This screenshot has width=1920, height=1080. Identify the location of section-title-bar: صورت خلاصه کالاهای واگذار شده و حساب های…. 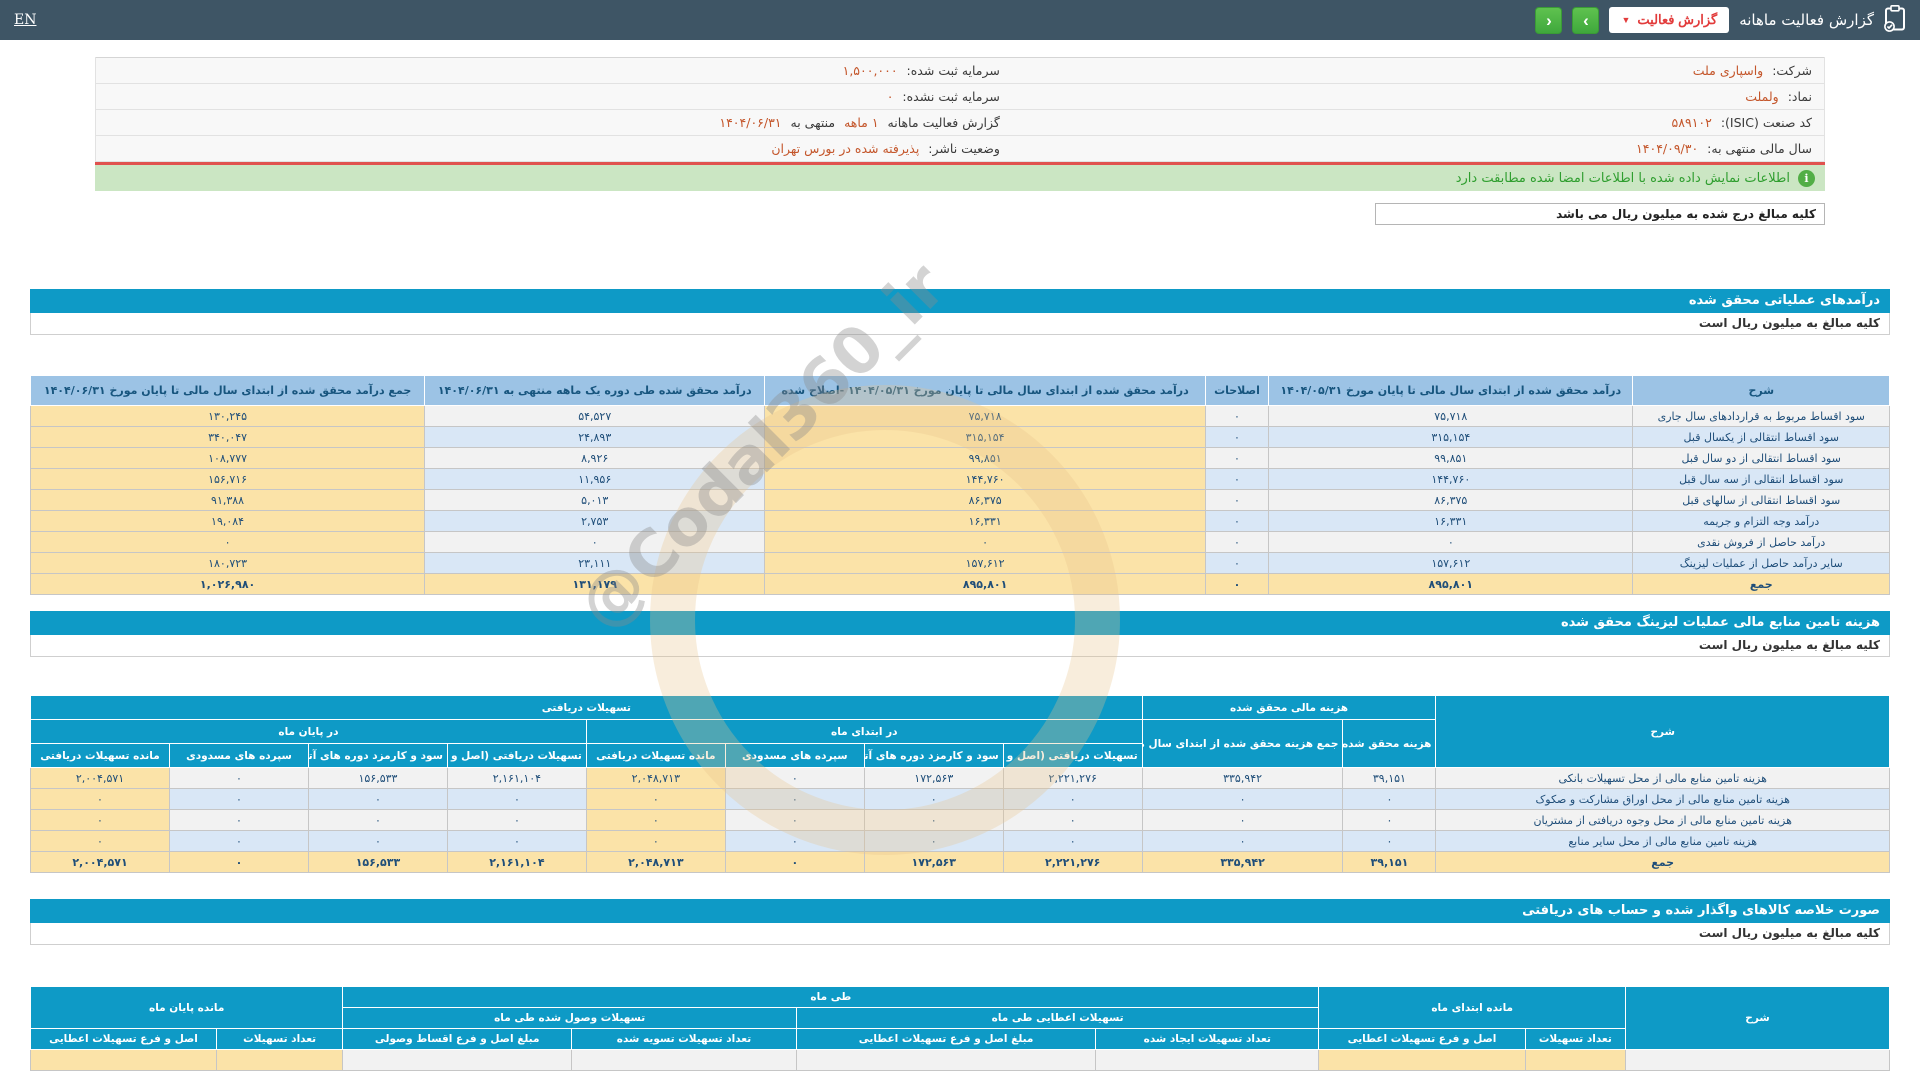
(960, 911).